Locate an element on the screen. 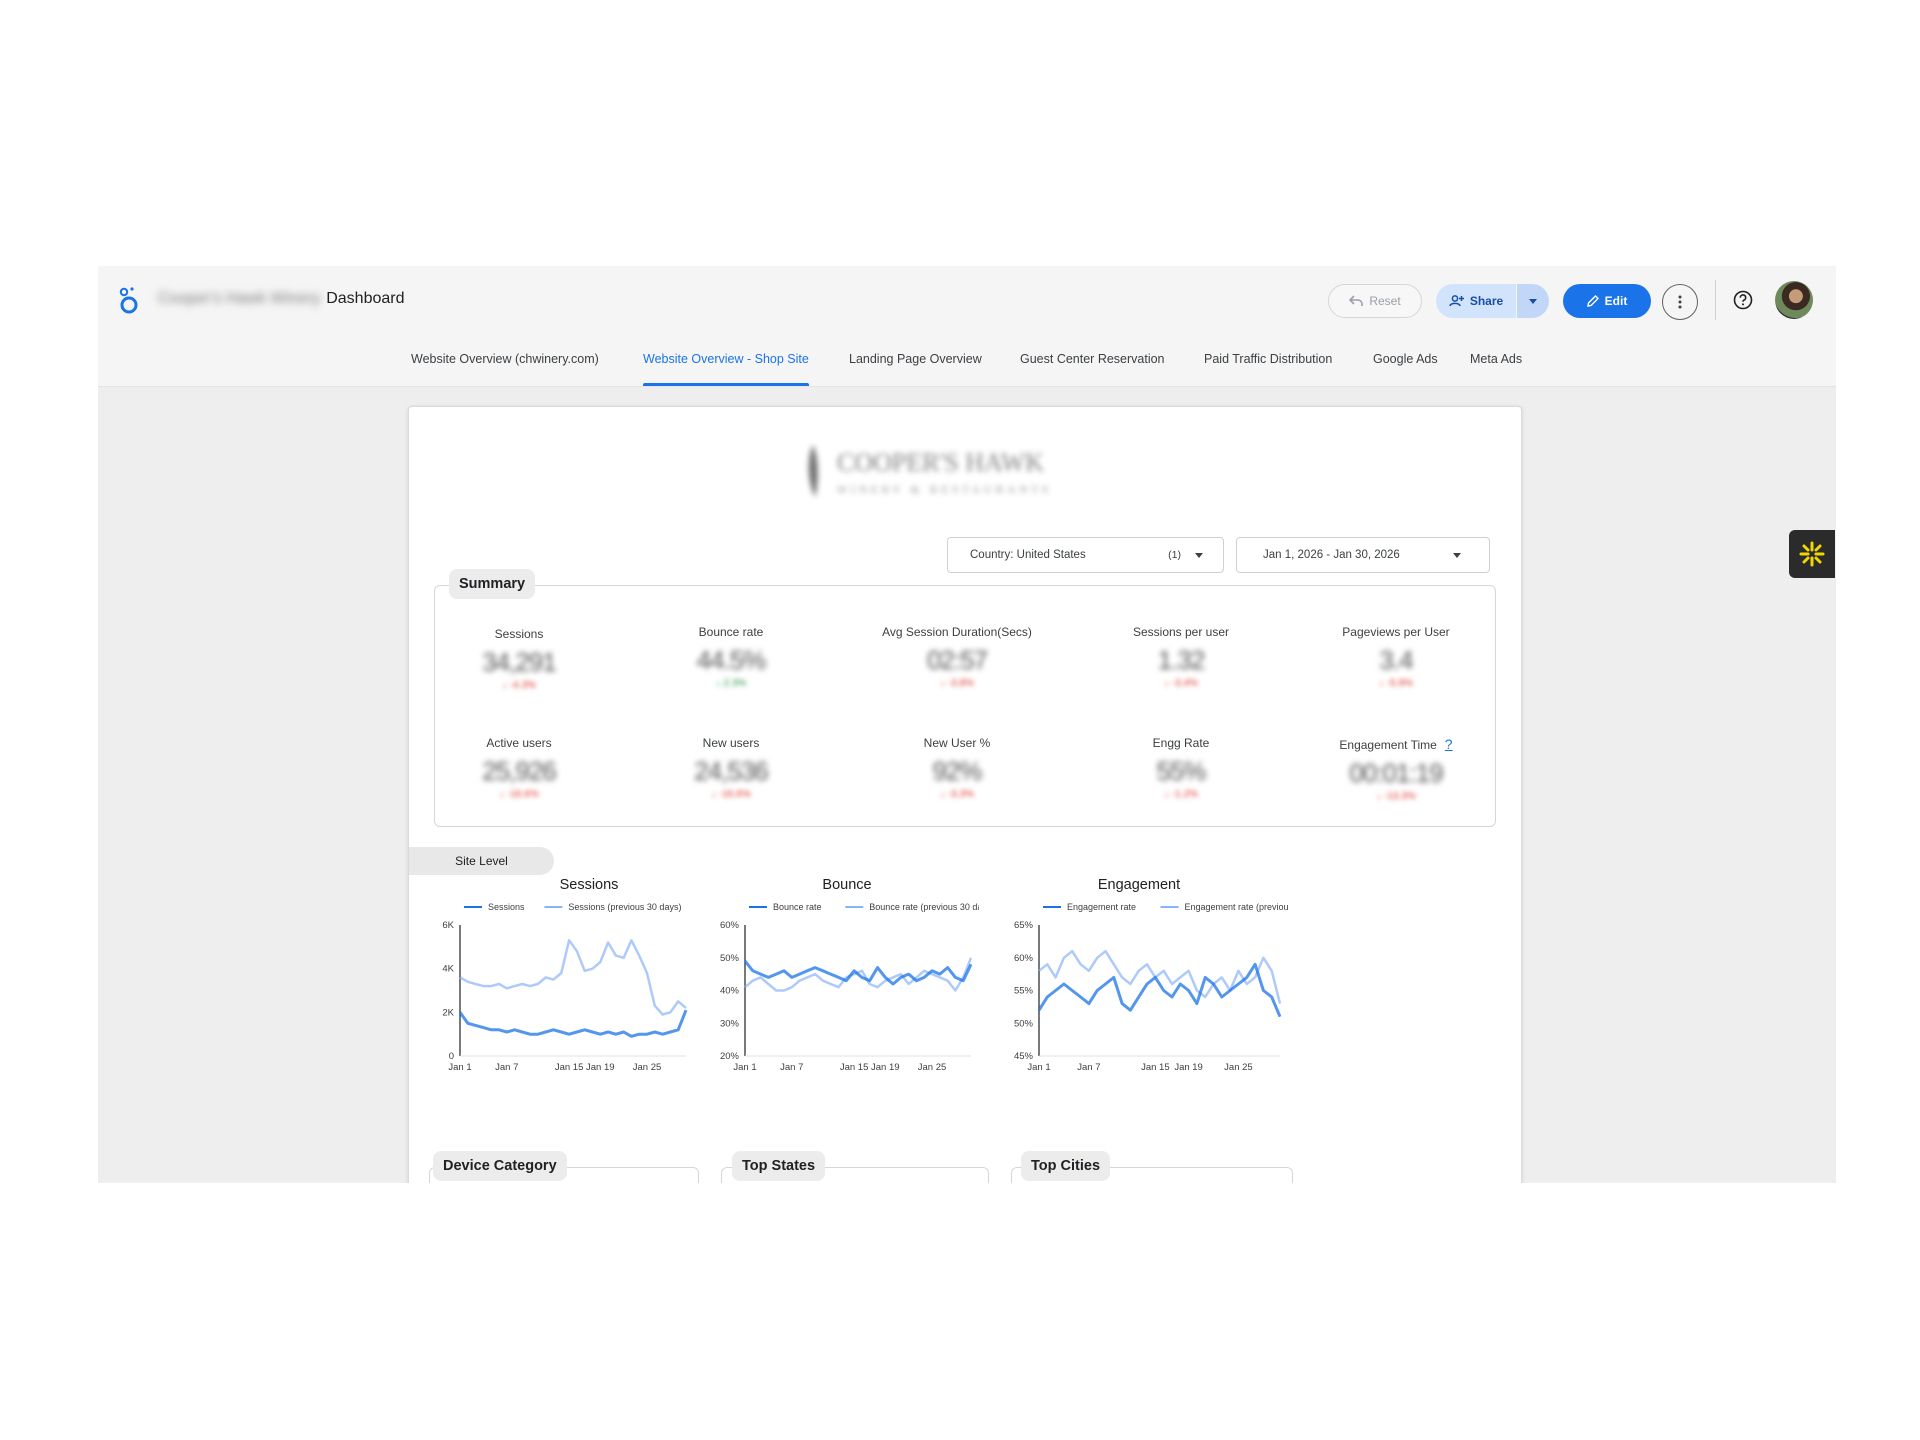 The image size is (1920, 1440). kpi-pageviews-per-user: Pageviews per User 3.4 ↓ -5.9% is located at coordinates (1396, 657).